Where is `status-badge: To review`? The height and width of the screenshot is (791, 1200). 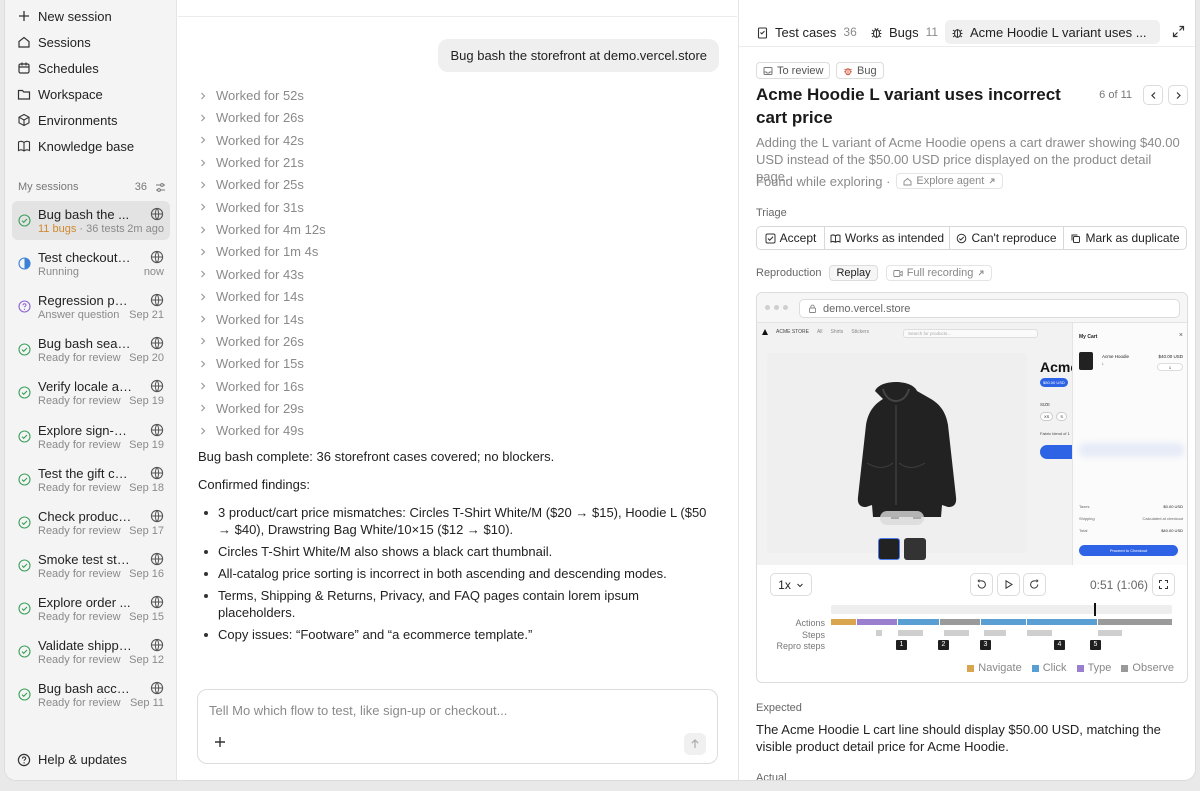
status-badge: To review is located at coordinates (793, 70).